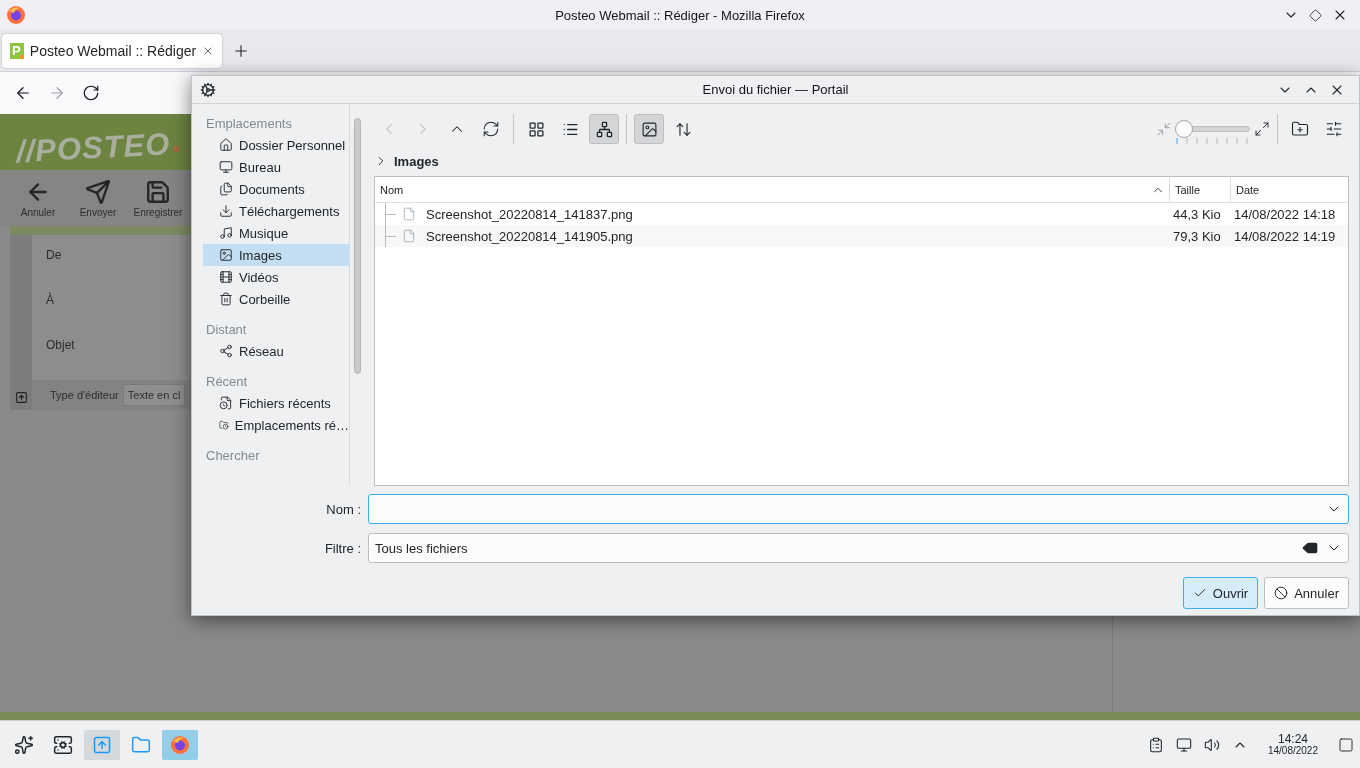 Image resolution: width=1360 pixels, height=768 pixels. What do you see at coordinates (226, 351) in the screenshot?
I see `share-icon` at bounding box center [226, 351].